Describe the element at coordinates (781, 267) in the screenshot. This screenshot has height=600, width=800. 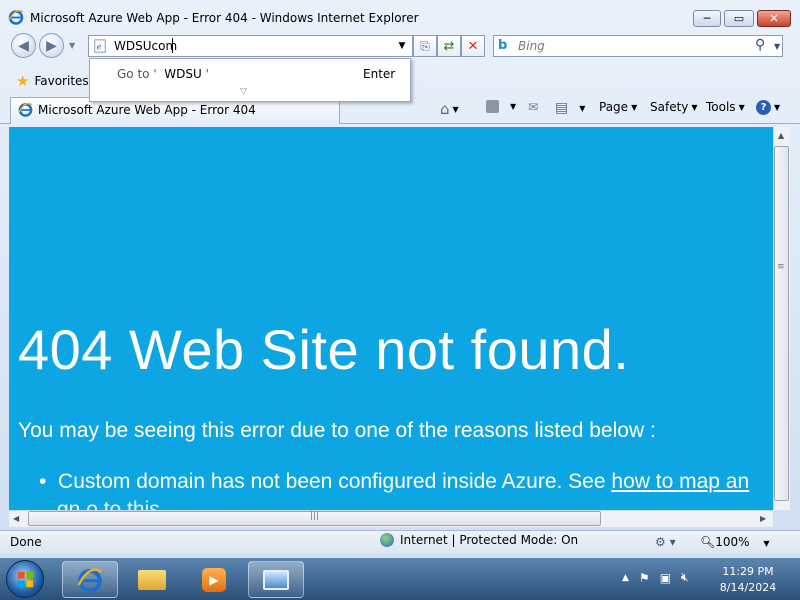
I see `vertical-thumb-grip-icon: ≡` at that location.